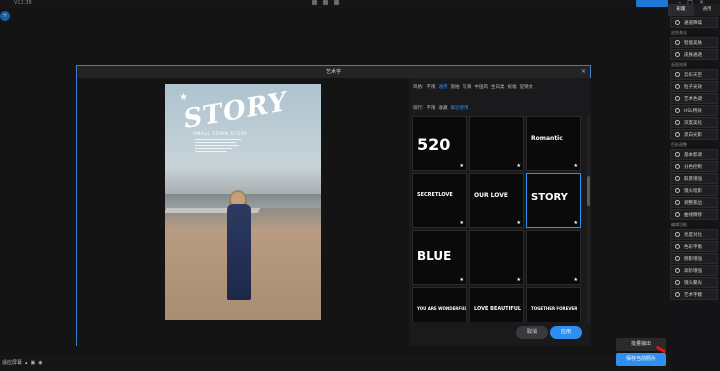 This screenshot has width=720, height=371. What do you see at coordinates (553, 143) in the screenshot?
I see `template-card: Romantic ★` at bounding box center [553, 143].